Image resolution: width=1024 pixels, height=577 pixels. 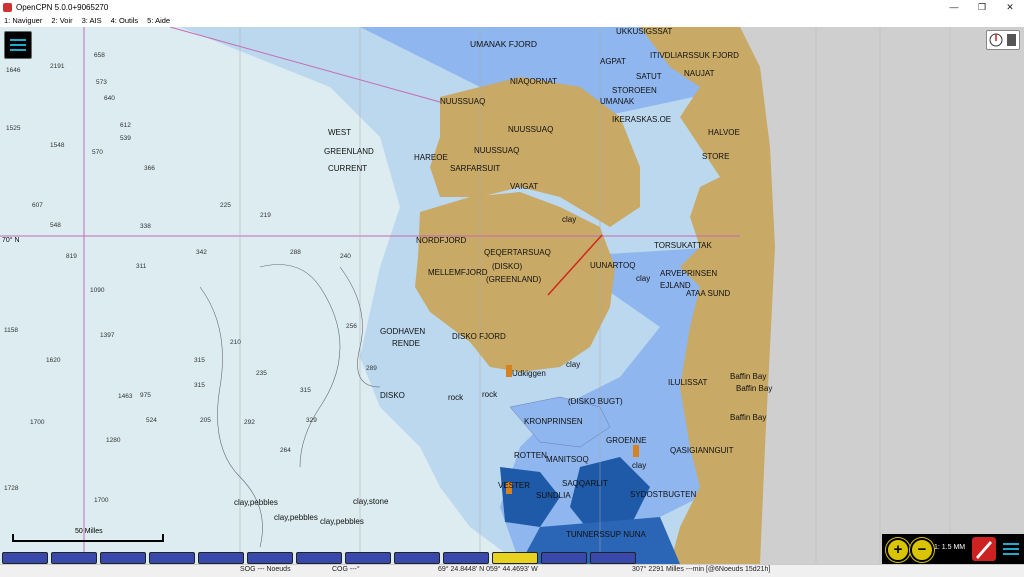 What do you see at coordinates (92, 20) in the screenshot?
I see `menu-ais: 3: AIS` at bounding box center [92, 20].